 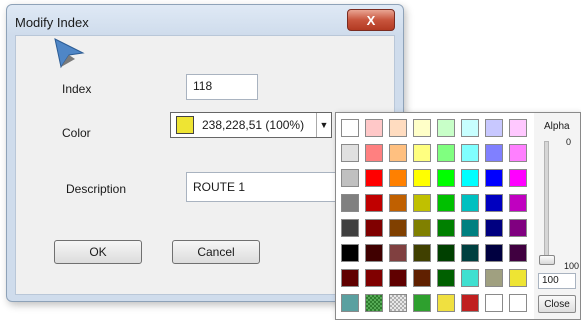 What do you see at coordinates (546, 201) in the screenshot?
I see `alpha-slider-track` at bounding box center [546, 201].